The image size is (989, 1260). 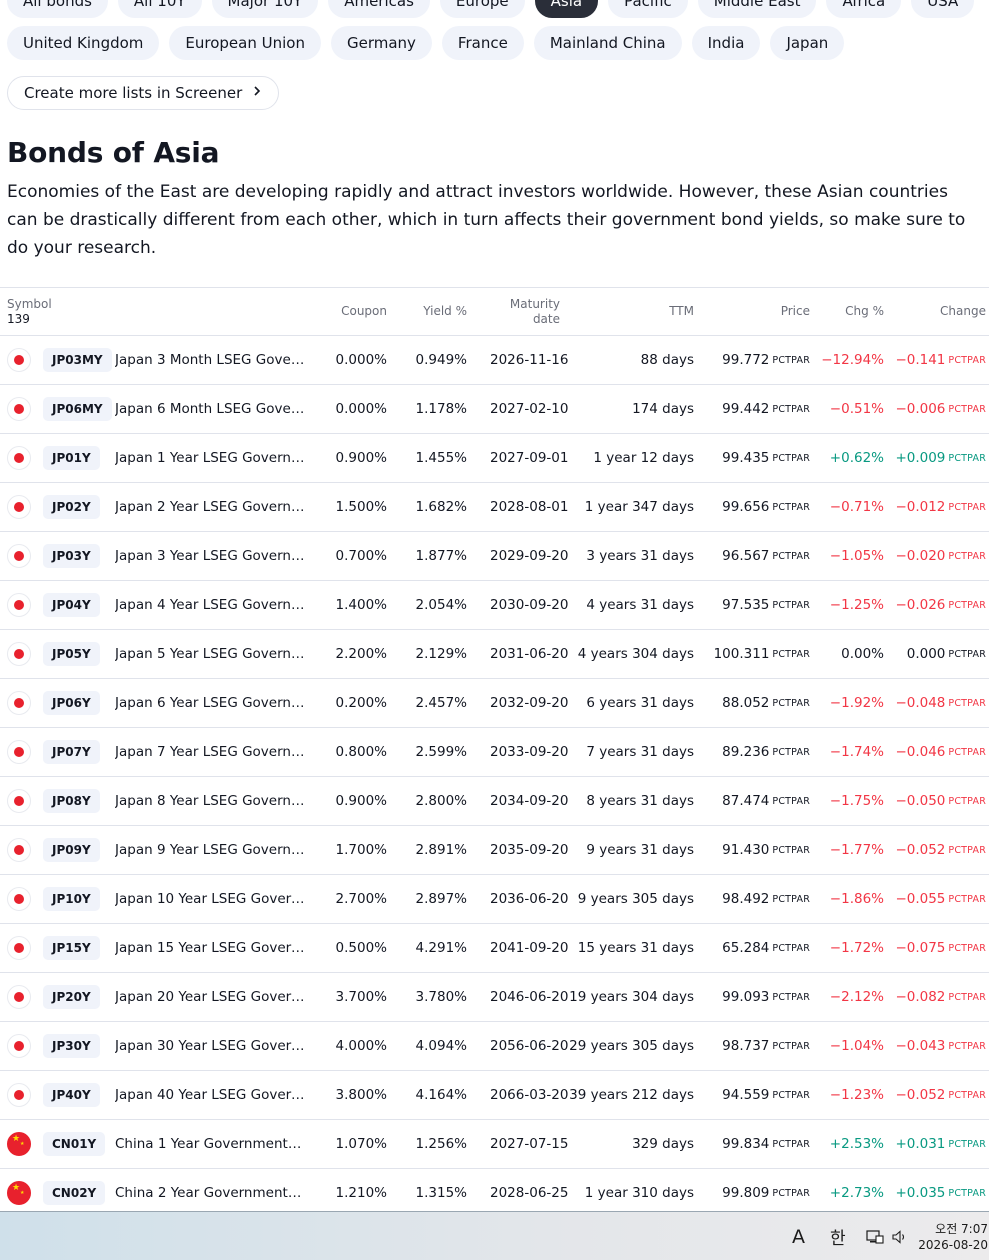 I want to click on ttm-cell: 8 years 31 days, so click(x=640, y=801).